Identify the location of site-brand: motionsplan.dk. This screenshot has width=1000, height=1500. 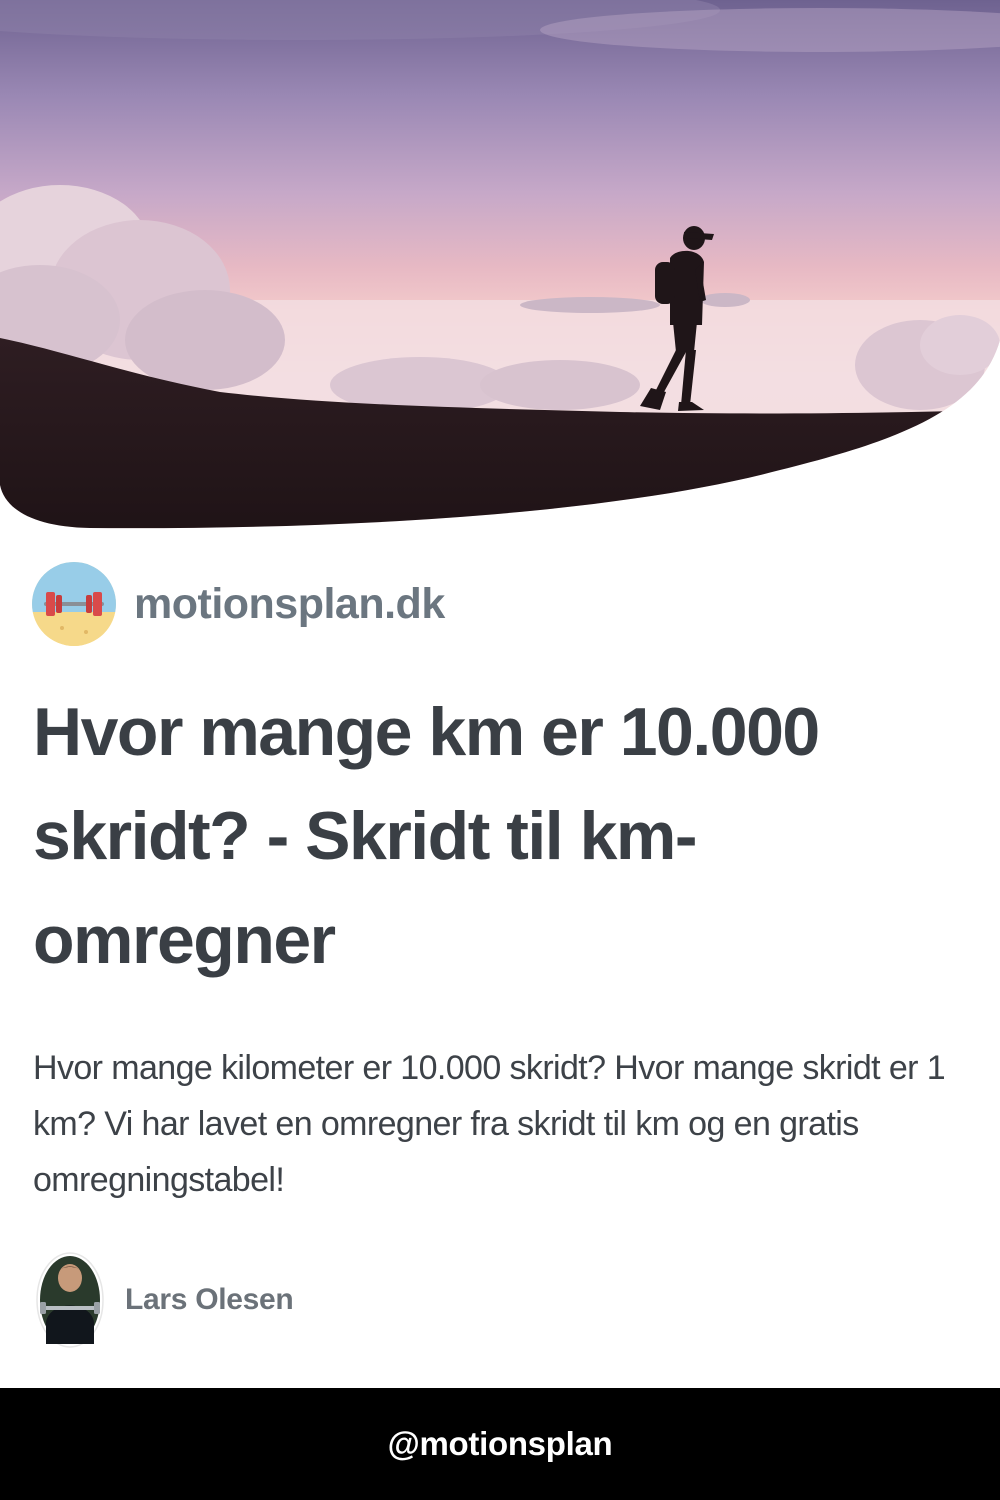
(238, 604).